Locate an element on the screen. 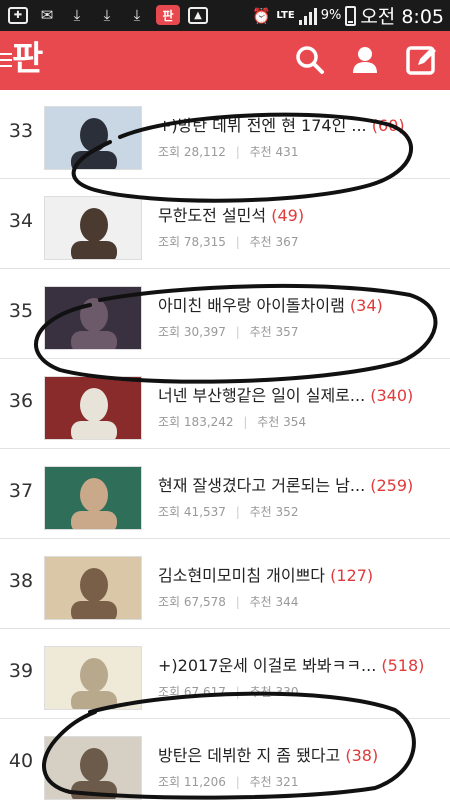 This screenshot has height=800, width=450. post-title: 무한도전 설민석 (49) is located at coordinates (299, 214).